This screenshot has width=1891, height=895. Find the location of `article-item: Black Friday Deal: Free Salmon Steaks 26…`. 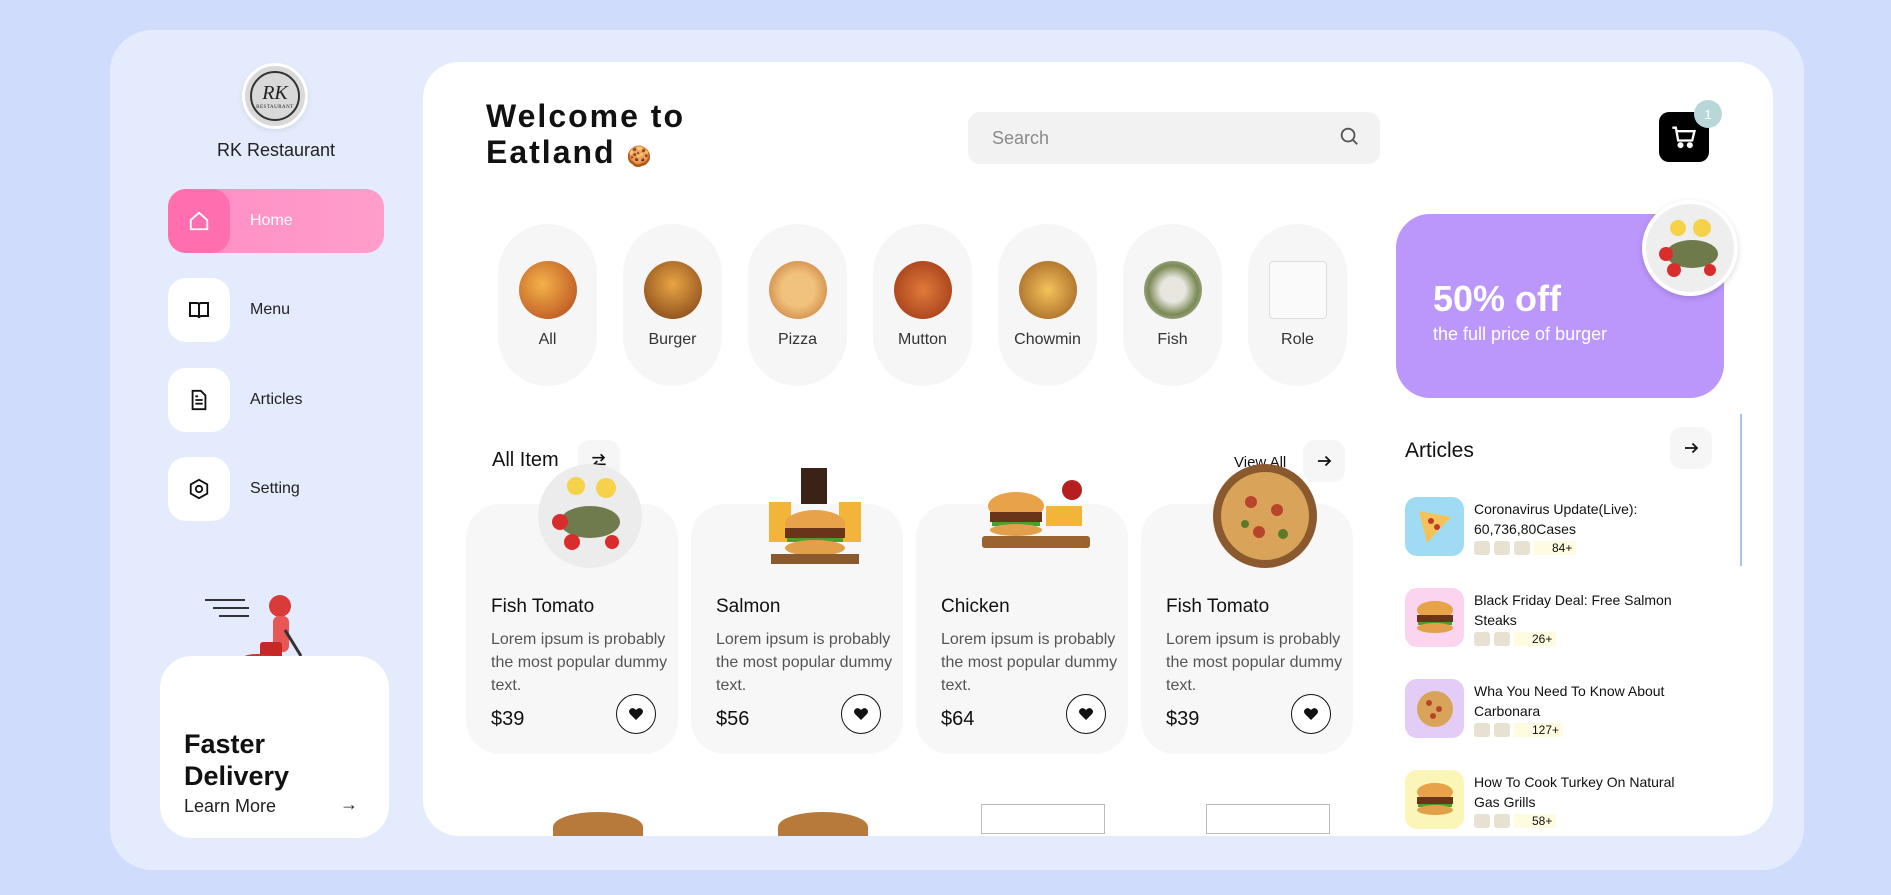

article-item: Black Friday Deal: Free Salmon Steaks 26… is located at coordinates (1555, 619).